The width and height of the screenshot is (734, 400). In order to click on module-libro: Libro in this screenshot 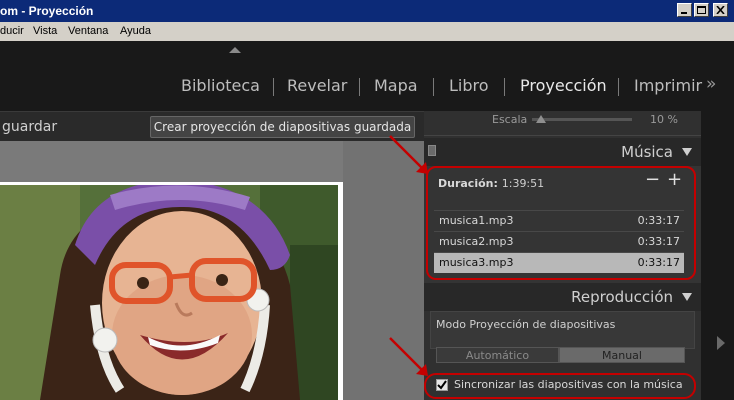, I will do `click(469, 85)`.